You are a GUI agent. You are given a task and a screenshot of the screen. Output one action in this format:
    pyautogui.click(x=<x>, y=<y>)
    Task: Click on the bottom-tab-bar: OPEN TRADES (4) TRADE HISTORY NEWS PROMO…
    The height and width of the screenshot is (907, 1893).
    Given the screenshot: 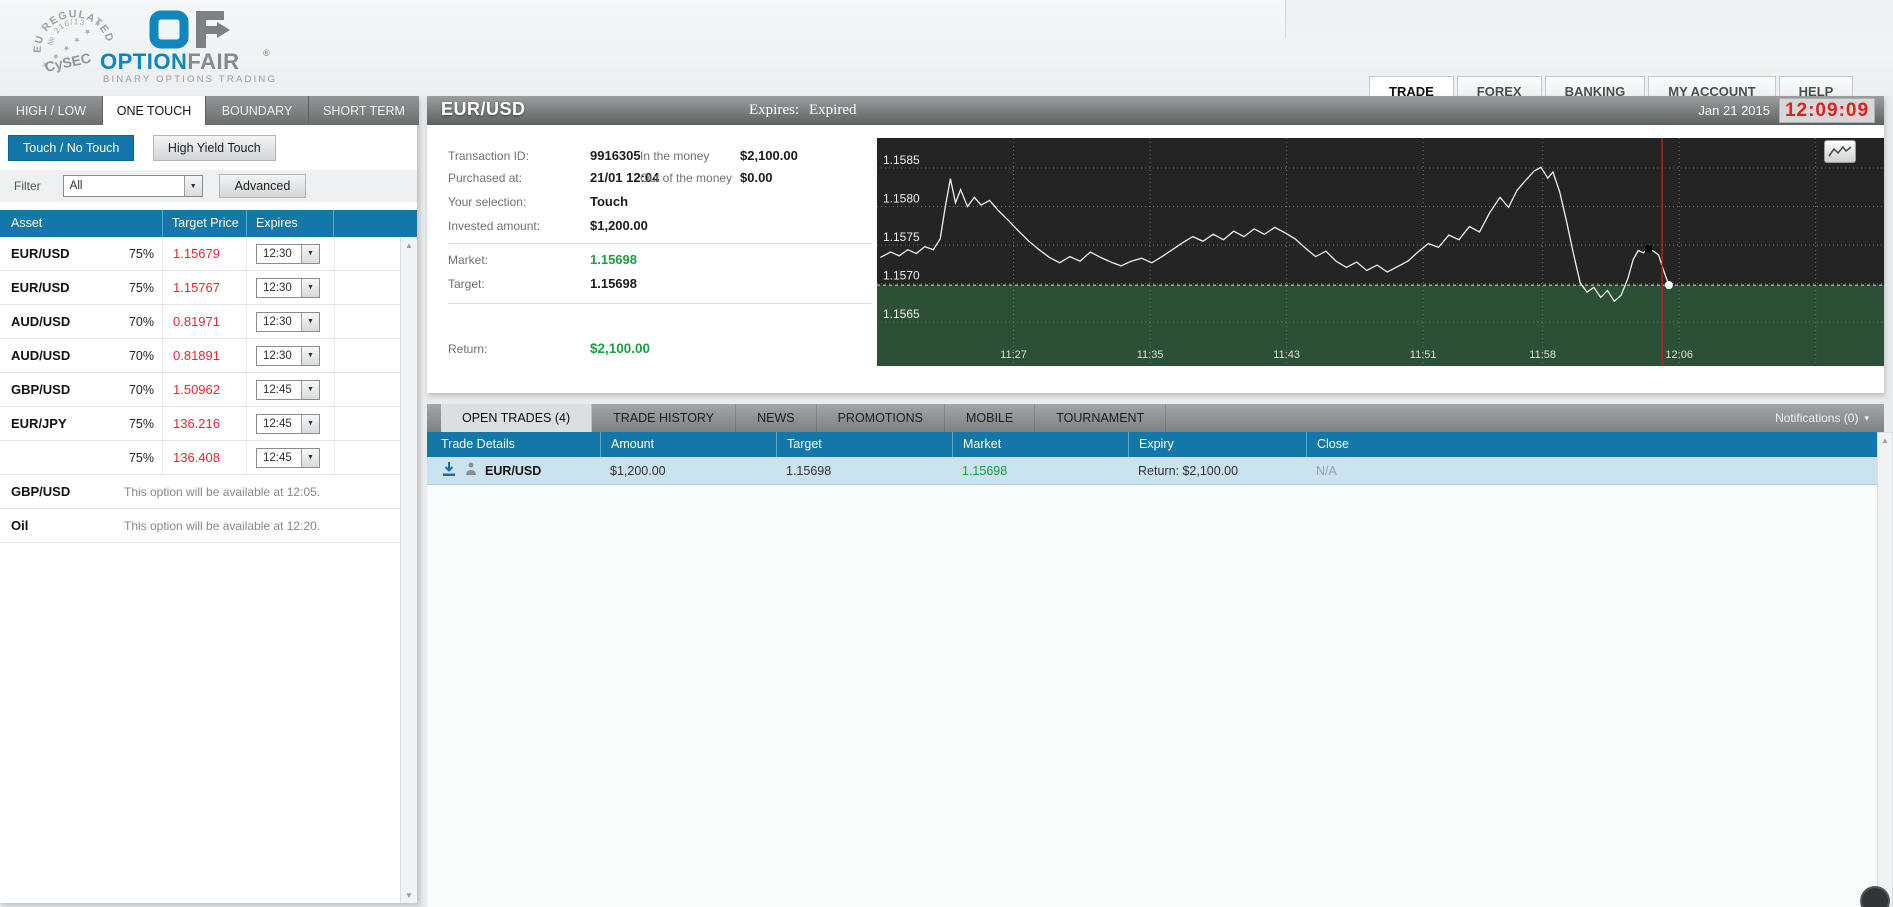 What is the action you would take?
    pyautogui.click(x=1155, y=418)
    